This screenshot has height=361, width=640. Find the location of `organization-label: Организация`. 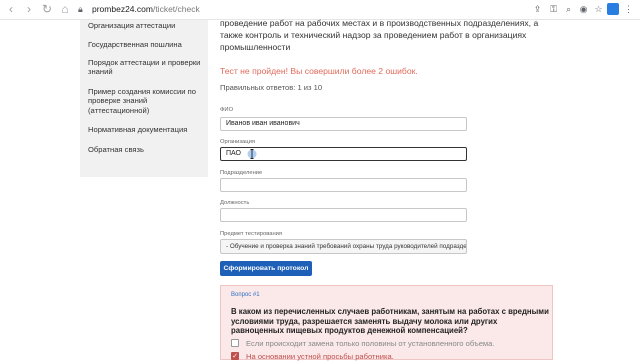

organization-label: Организация is located at coordinates (237, 142).